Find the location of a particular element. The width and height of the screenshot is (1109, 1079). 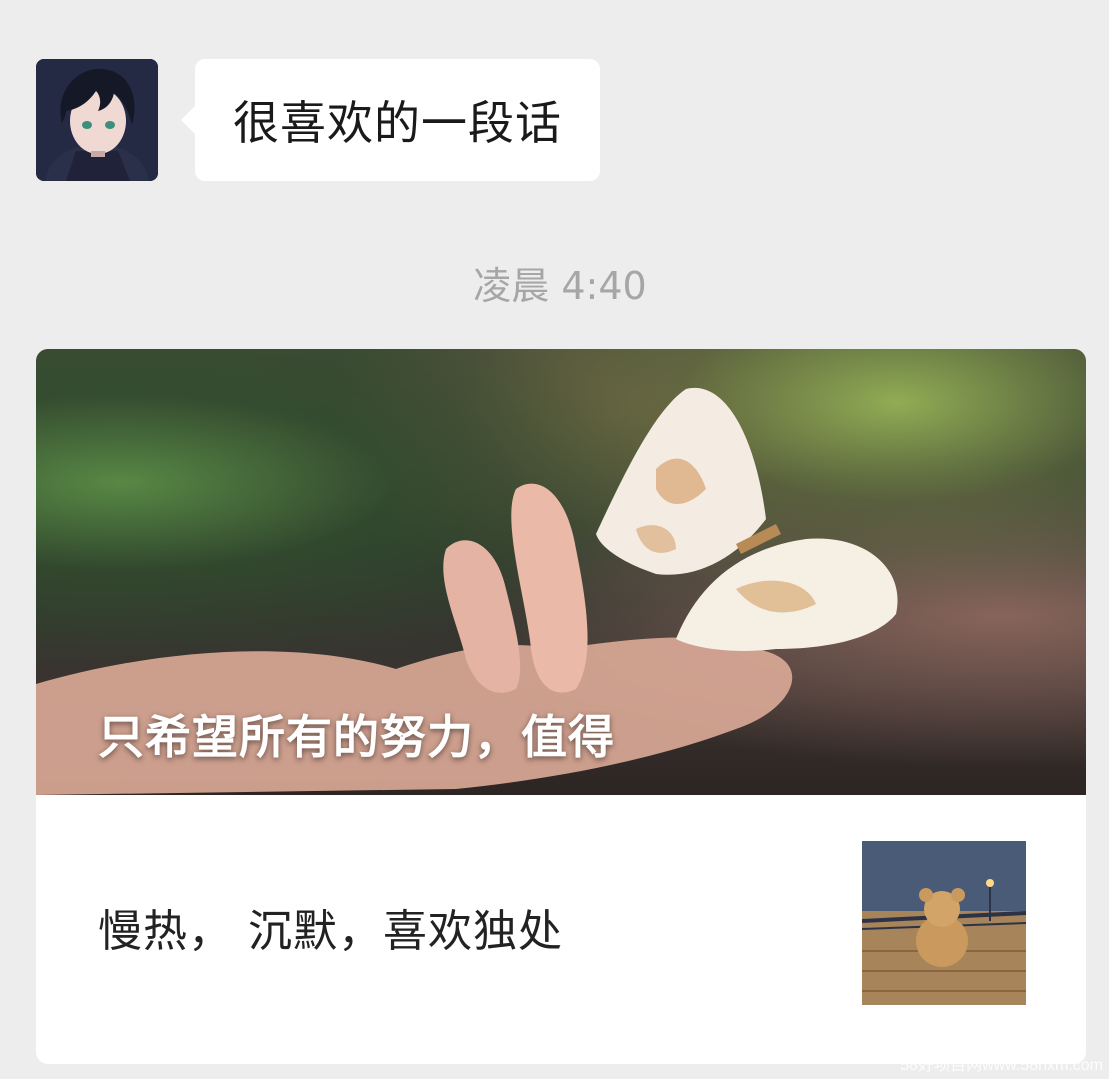

message-text: 很喜欢的一段话 is located at coordinates (397, 123).